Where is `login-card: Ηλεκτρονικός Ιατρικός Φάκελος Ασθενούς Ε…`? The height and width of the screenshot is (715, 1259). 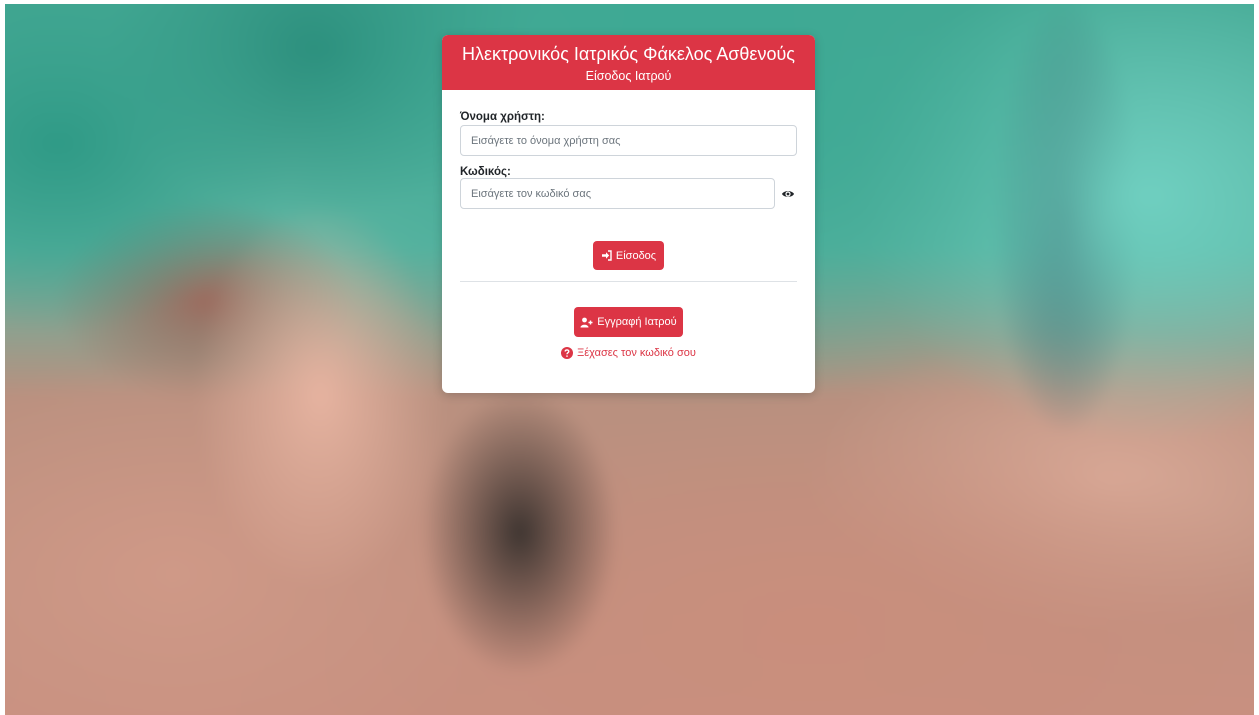 login-card: Ηλεκτρονικός Ιατρικός Φάκελος Ασθενούς Ε… is located at coordinates (628, 214).